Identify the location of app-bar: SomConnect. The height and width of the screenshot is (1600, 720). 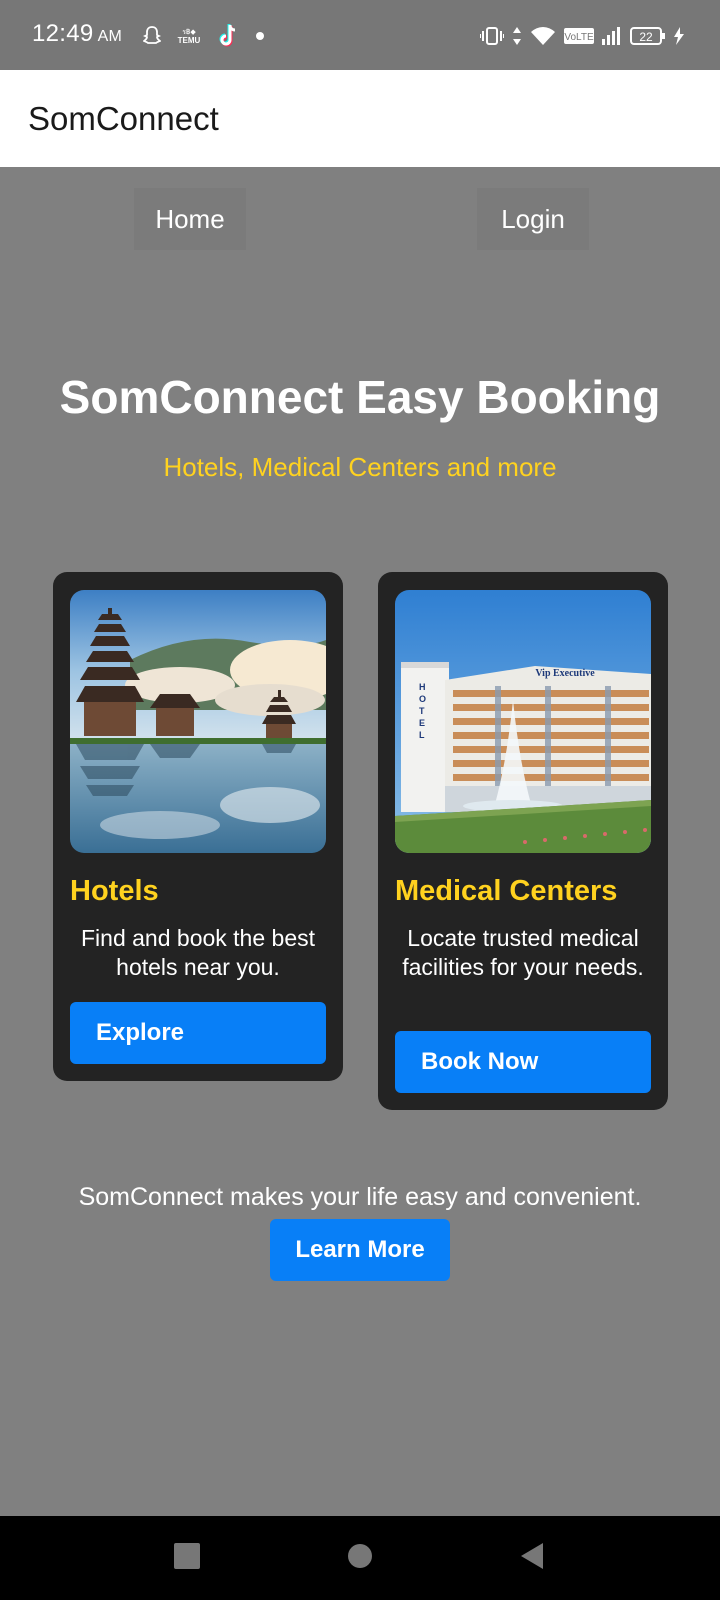
(360, 118).